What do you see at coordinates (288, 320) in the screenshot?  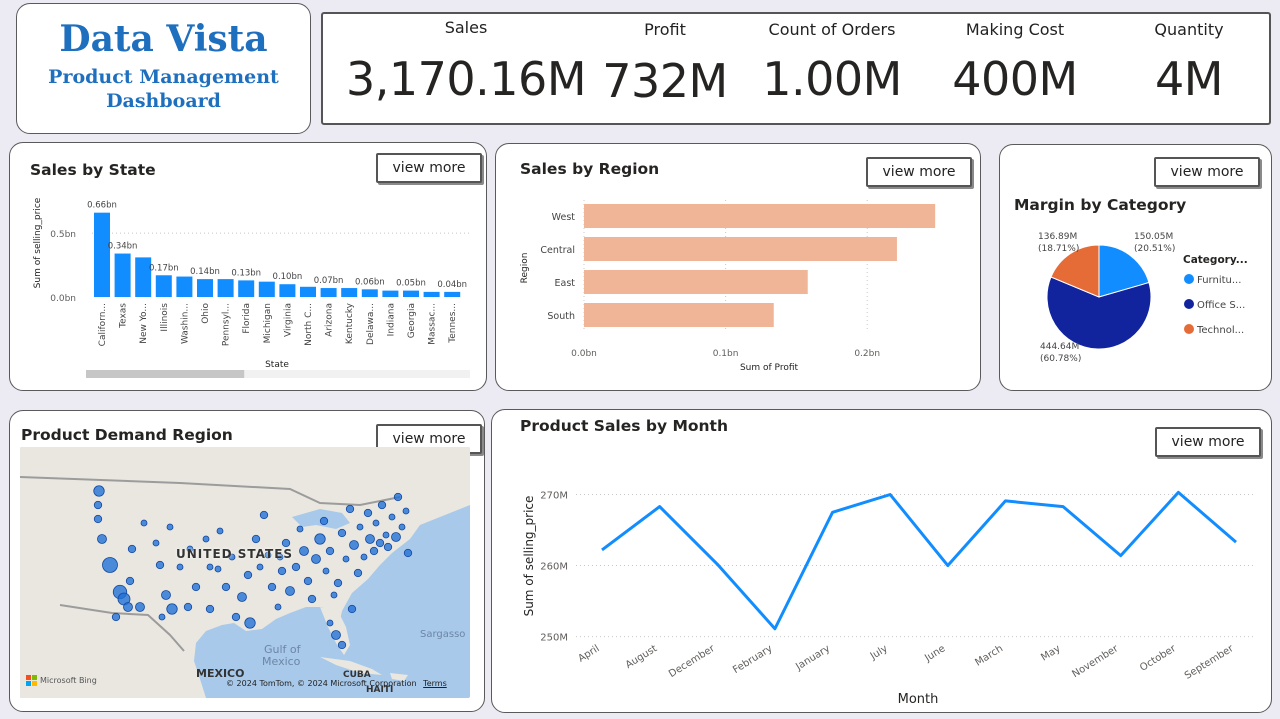 I see `state-category-label: Virginia` at bounding box center [288, 320].